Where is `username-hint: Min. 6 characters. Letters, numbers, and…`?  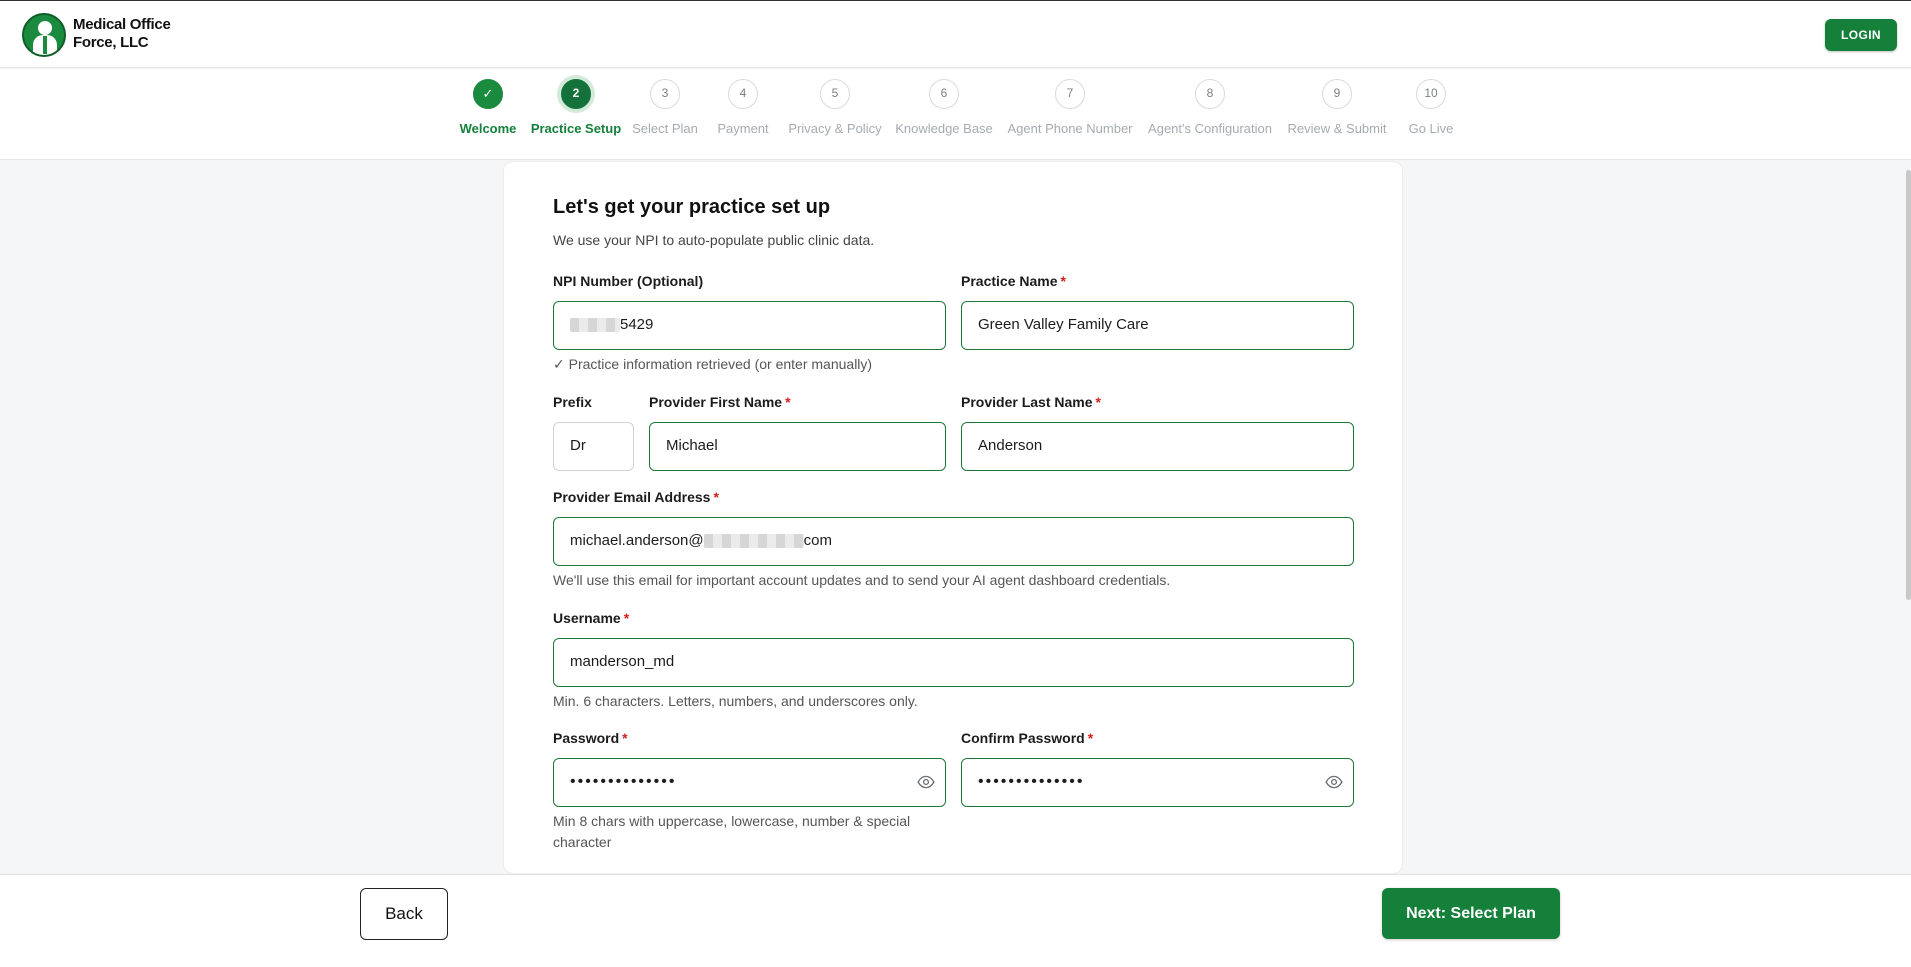
username-hint: Min. 6 characters. Letters, numbers, and… is located at coordinates (735, 701).